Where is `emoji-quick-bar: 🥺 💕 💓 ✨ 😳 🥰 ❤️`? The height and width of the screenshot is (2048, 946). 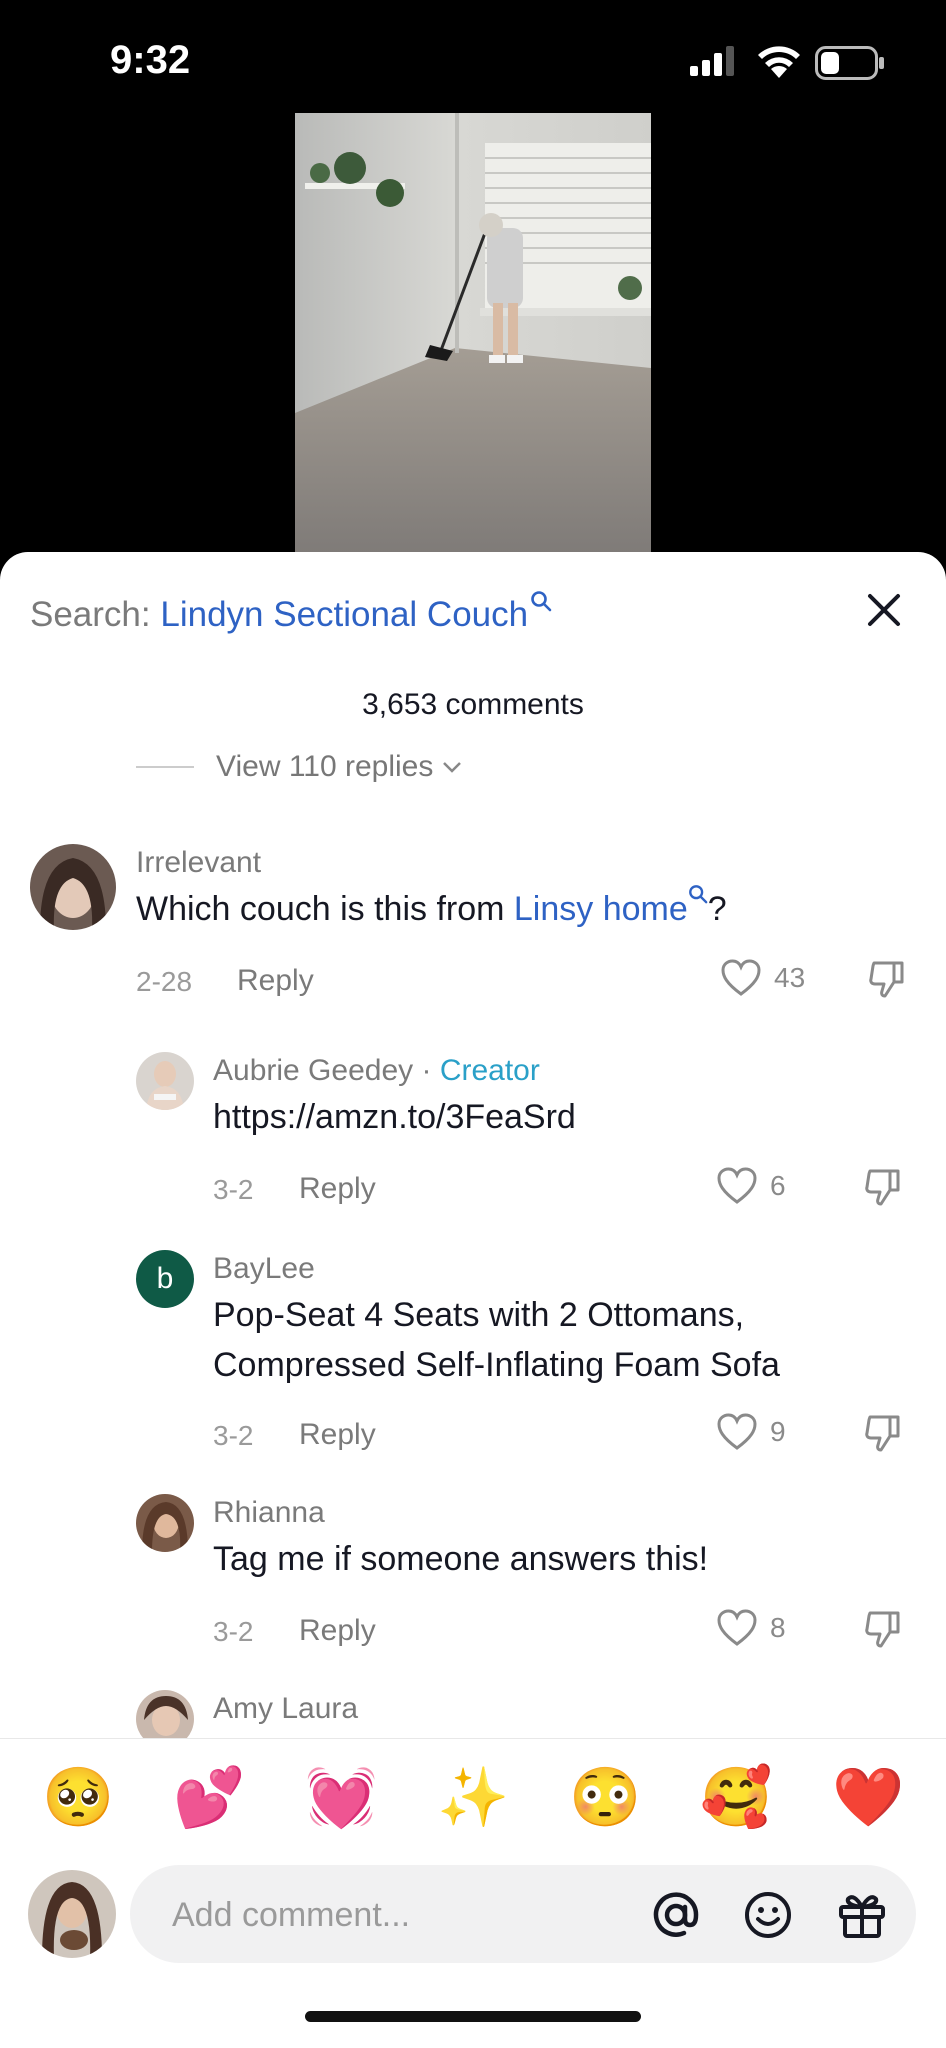 emoji-quick-bar: 🥺 💕 💓 ✨ 😳 🥰 ❤️ is located at coordinates (473, 1798).